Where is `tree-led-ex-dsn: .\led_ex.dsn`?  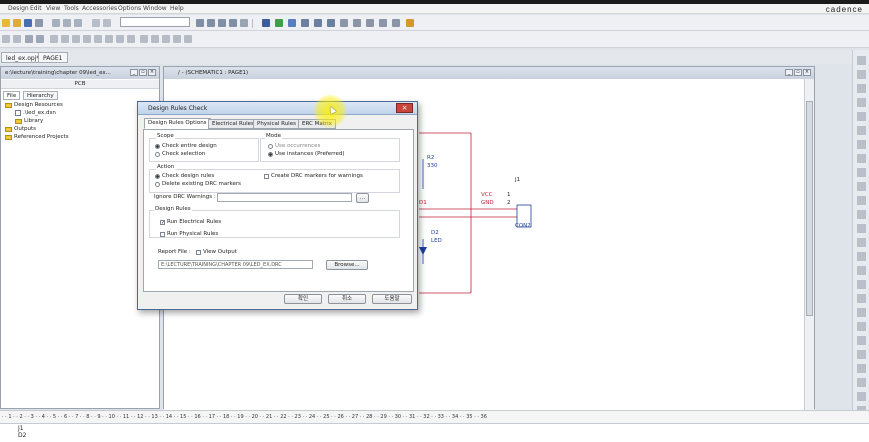 tree-led-ex-dsn: .\led_ex.dsn is located at coordinates (35, 113).